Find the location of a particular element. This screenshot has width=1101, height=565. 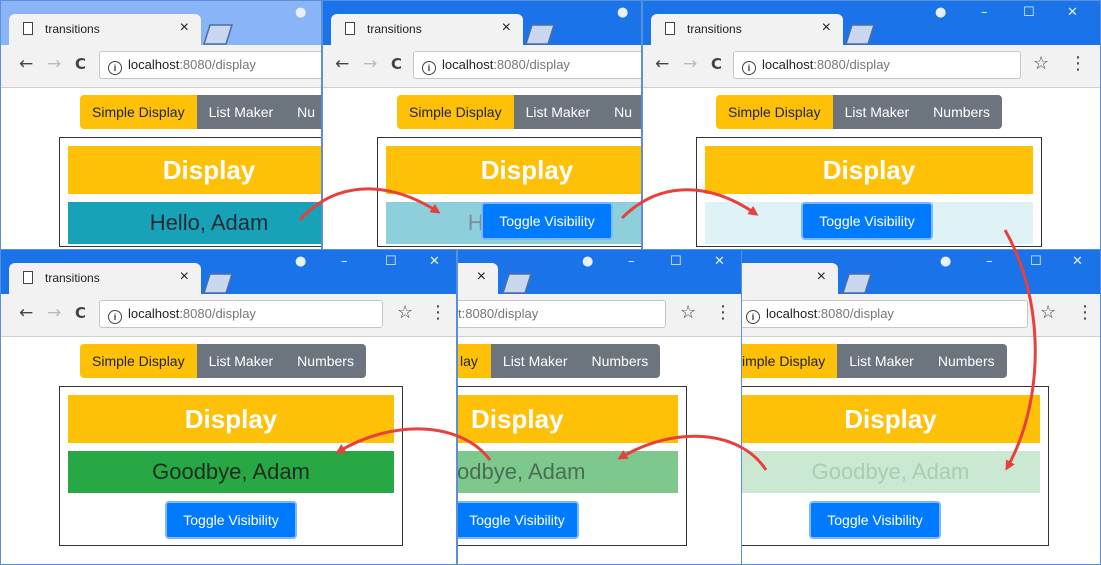

nav-simple-display: imple Display is located at coordinates (790, 361).